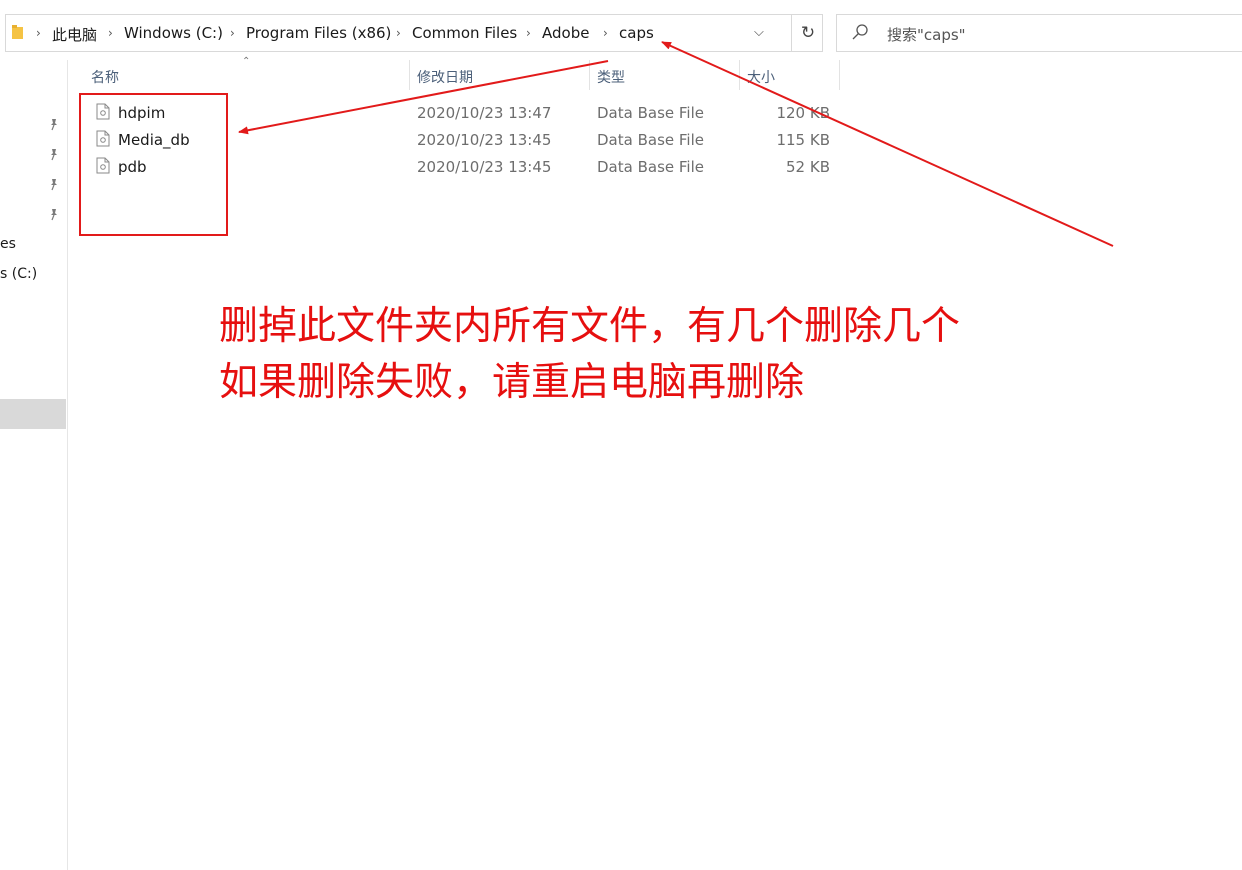  Describe the element at coordinates (803, 140) in the screenshot. I see `file-size: 115 KB` at that location.